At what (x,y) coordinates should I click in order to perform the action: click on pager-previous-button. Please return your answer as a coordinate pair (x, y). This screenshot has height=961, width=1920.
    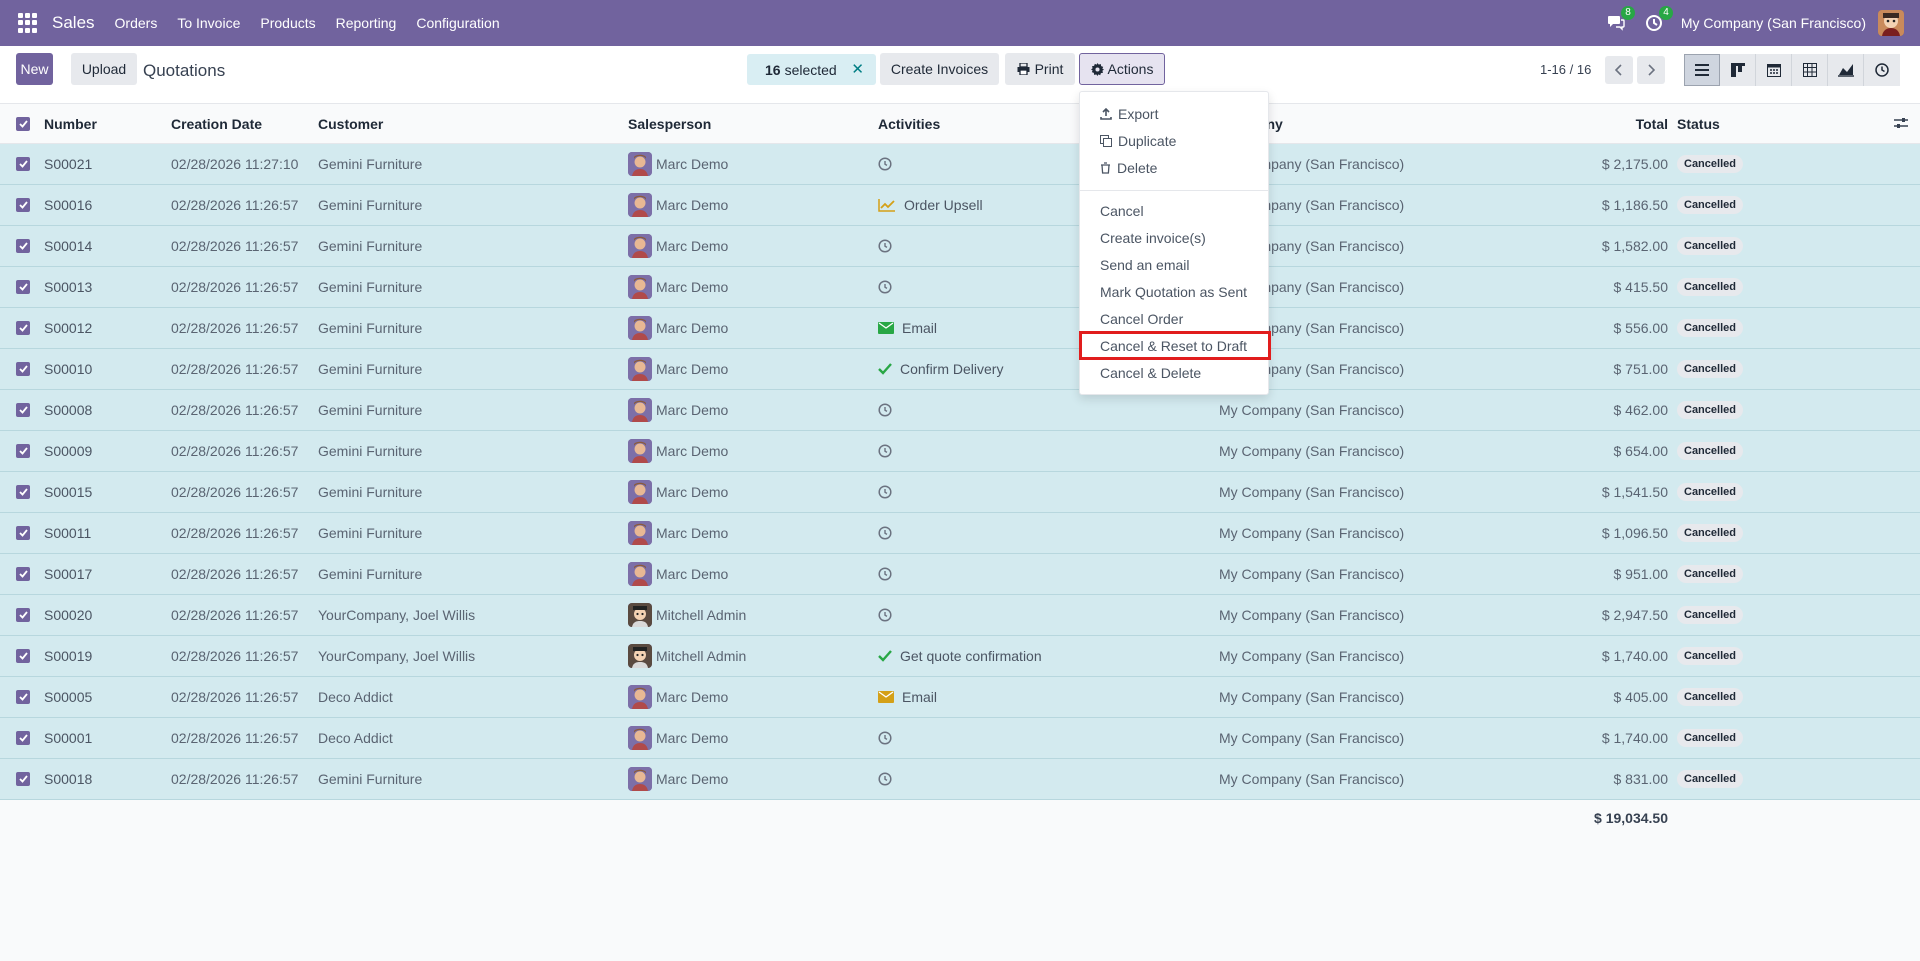
    Looking at the image, I should click on (1619, 70).